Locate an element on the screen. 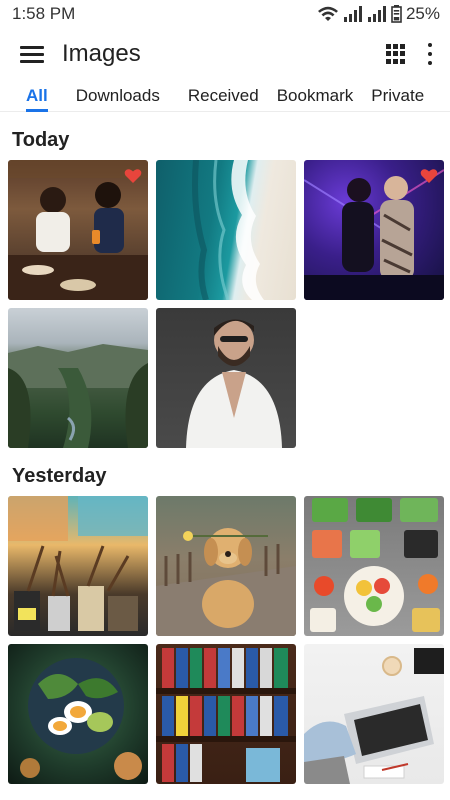 This screenshot has width=450, height=800. signal-icon is located at coordinates (352, 14).